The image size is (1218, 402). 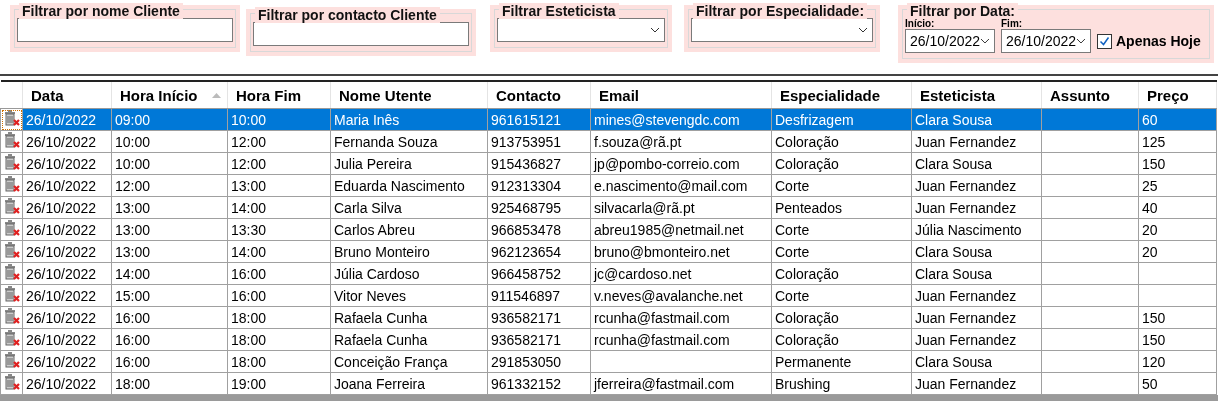 What do you see at coordinates (841, 383) in the screenshot?
I see `table-cell: Brushing` at bounding box center [841, 383].